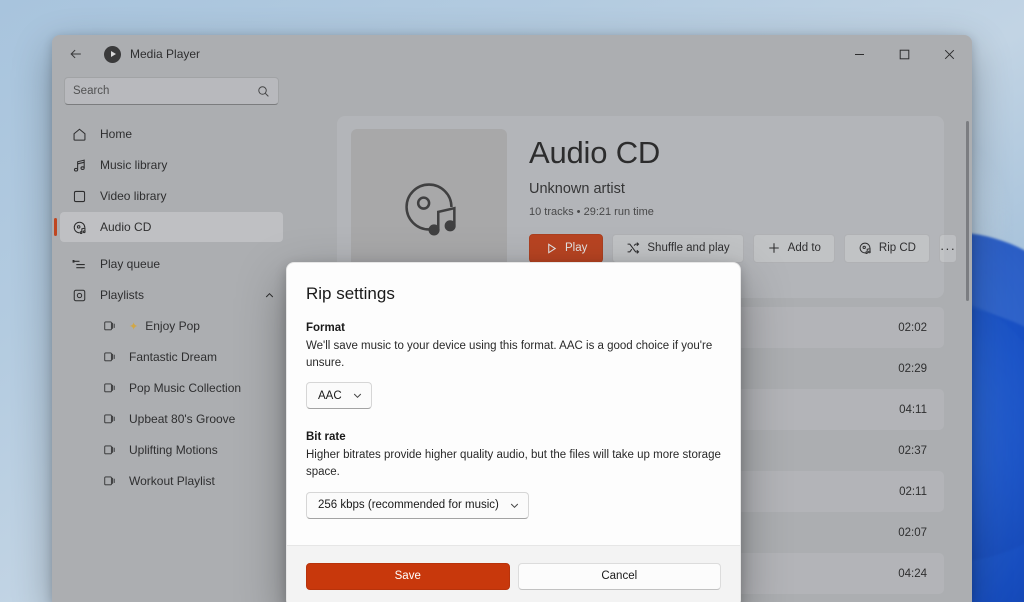 Image resolution: width=1024 pixels, height=602 pixels. I want to click on format-label: Format, so click(325, 328).